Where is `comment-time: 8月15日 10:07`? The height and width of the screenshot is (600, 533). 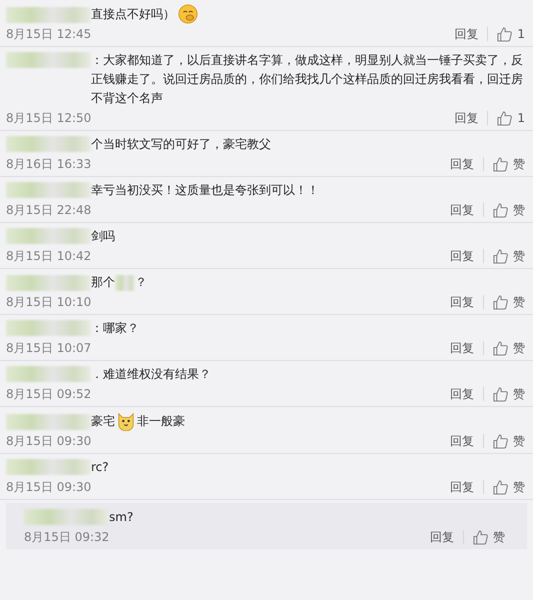 comment-time: 8月15日 10:07 is located at coordinates (49, 348).